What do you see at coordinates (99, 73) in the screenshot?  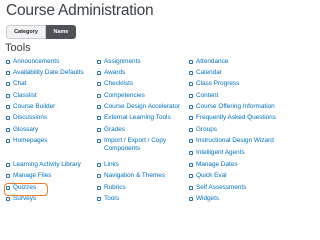 I see `award-icon` at bounding box center [99, 73].